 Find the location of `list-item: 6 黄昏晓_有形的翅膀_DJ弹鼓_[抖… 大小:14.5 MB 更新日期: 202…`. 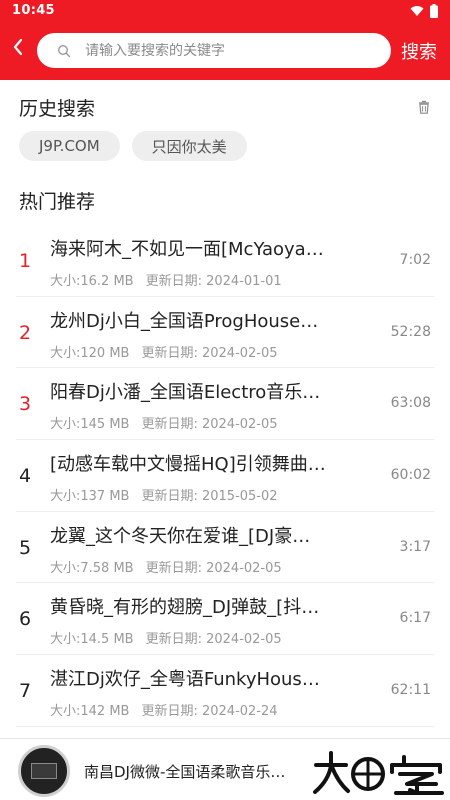

list-item: 6 黄昏晓_有形的翅膀_DJ弹鼓_[抖… 大小:14.5 MB 更新日期: 202… is located at coordinates (225, 619).